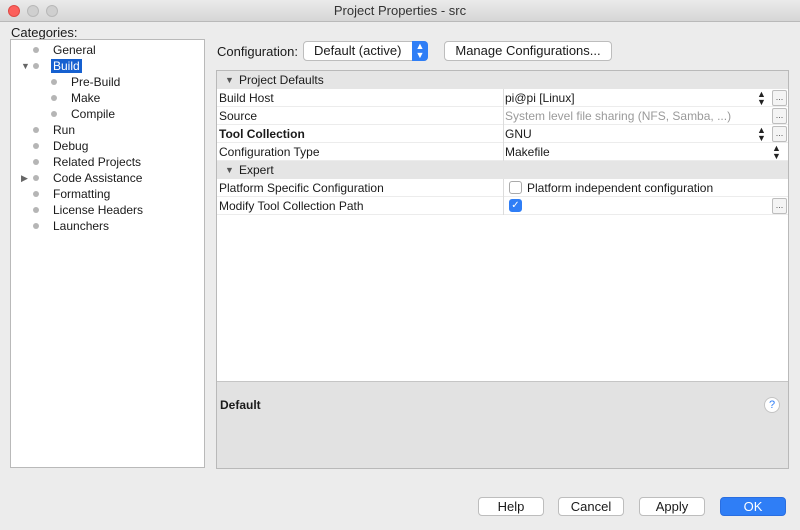  I want to click on section-title: Project Defaults, so click(281, 80).